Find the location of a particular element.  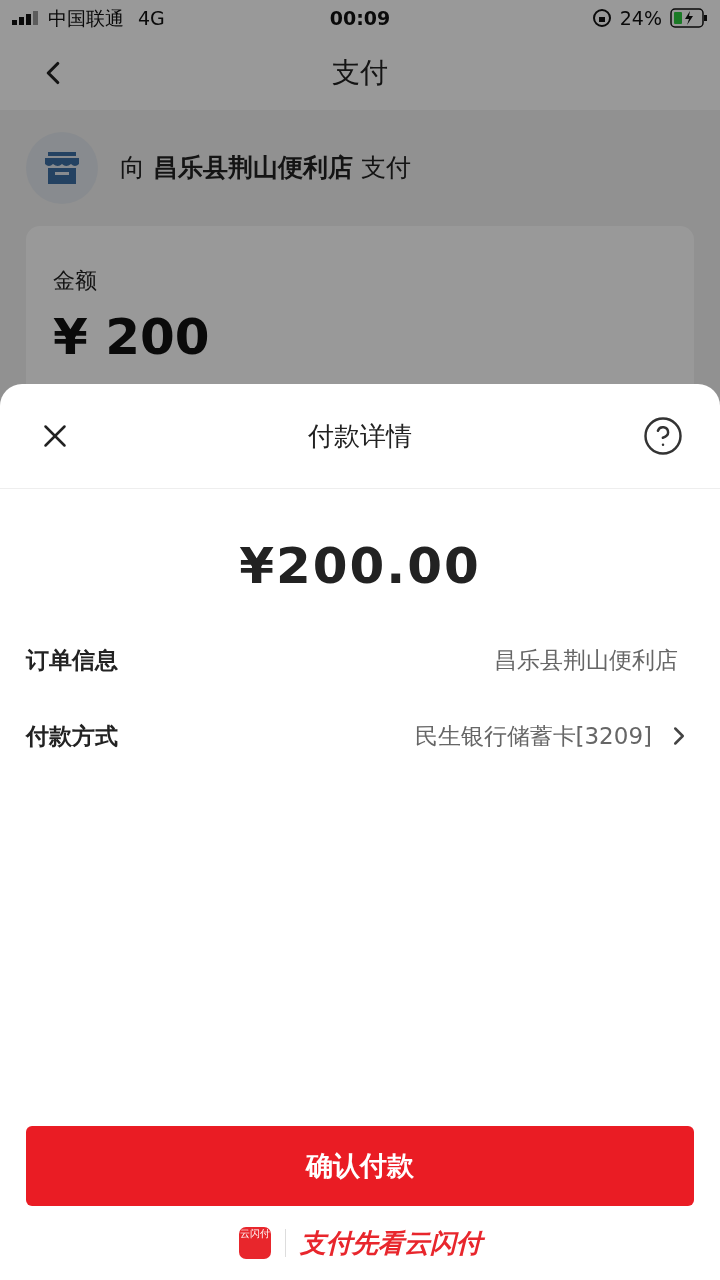

help-button is located at coordinates (663, 436).